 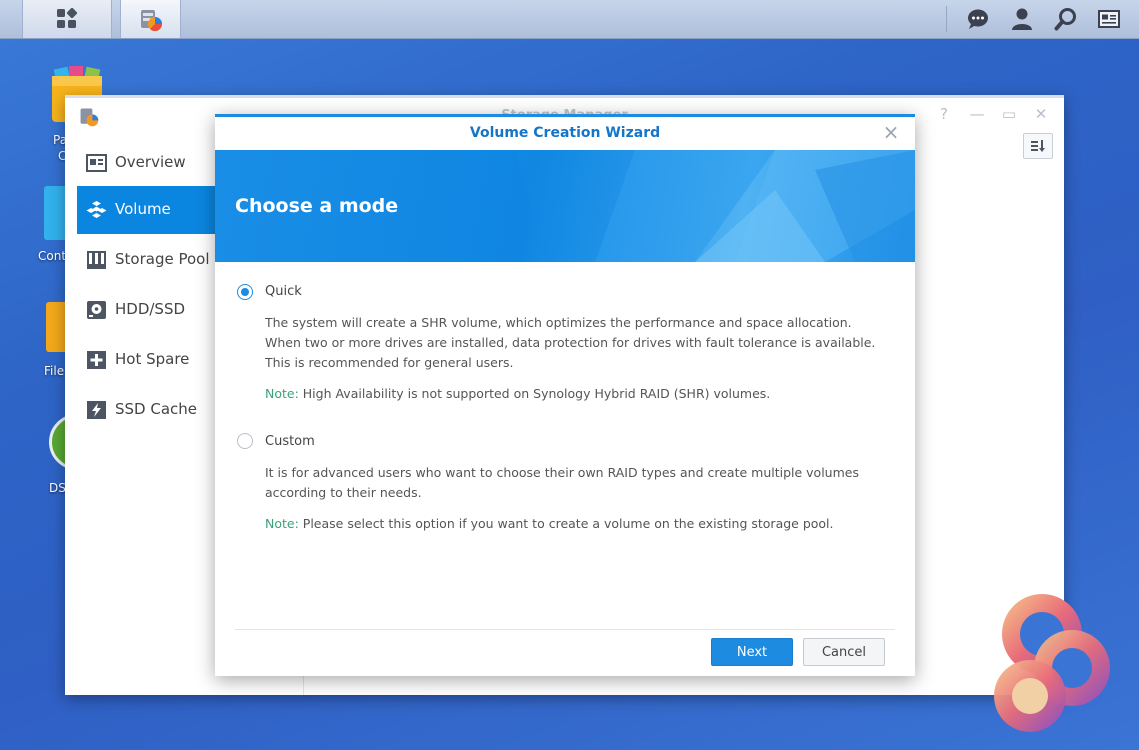 What do you see at coordinates (54, 371) in the screenshot?
I see `desktop-icon-label: File` at bounding box center [54, 371].